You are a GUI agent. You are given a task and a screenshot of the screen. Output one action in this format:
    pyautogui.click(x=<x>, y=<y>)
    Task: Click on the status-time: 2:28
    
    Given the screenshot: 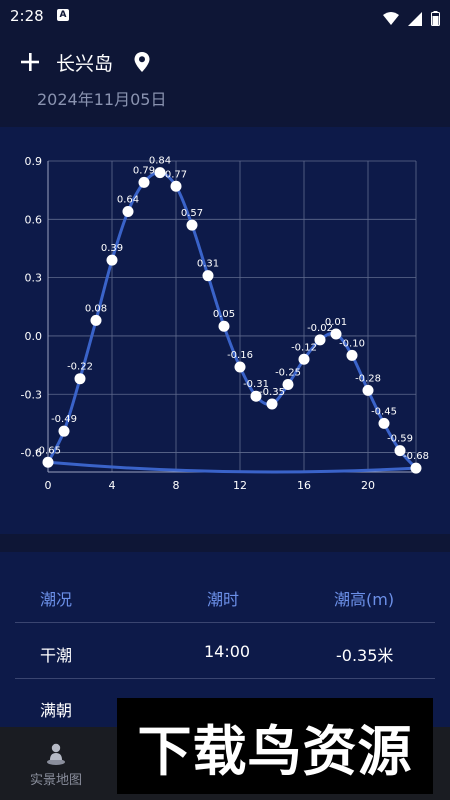 What is the action you would take?
    pyautogui.click(x=27, y=16)
    